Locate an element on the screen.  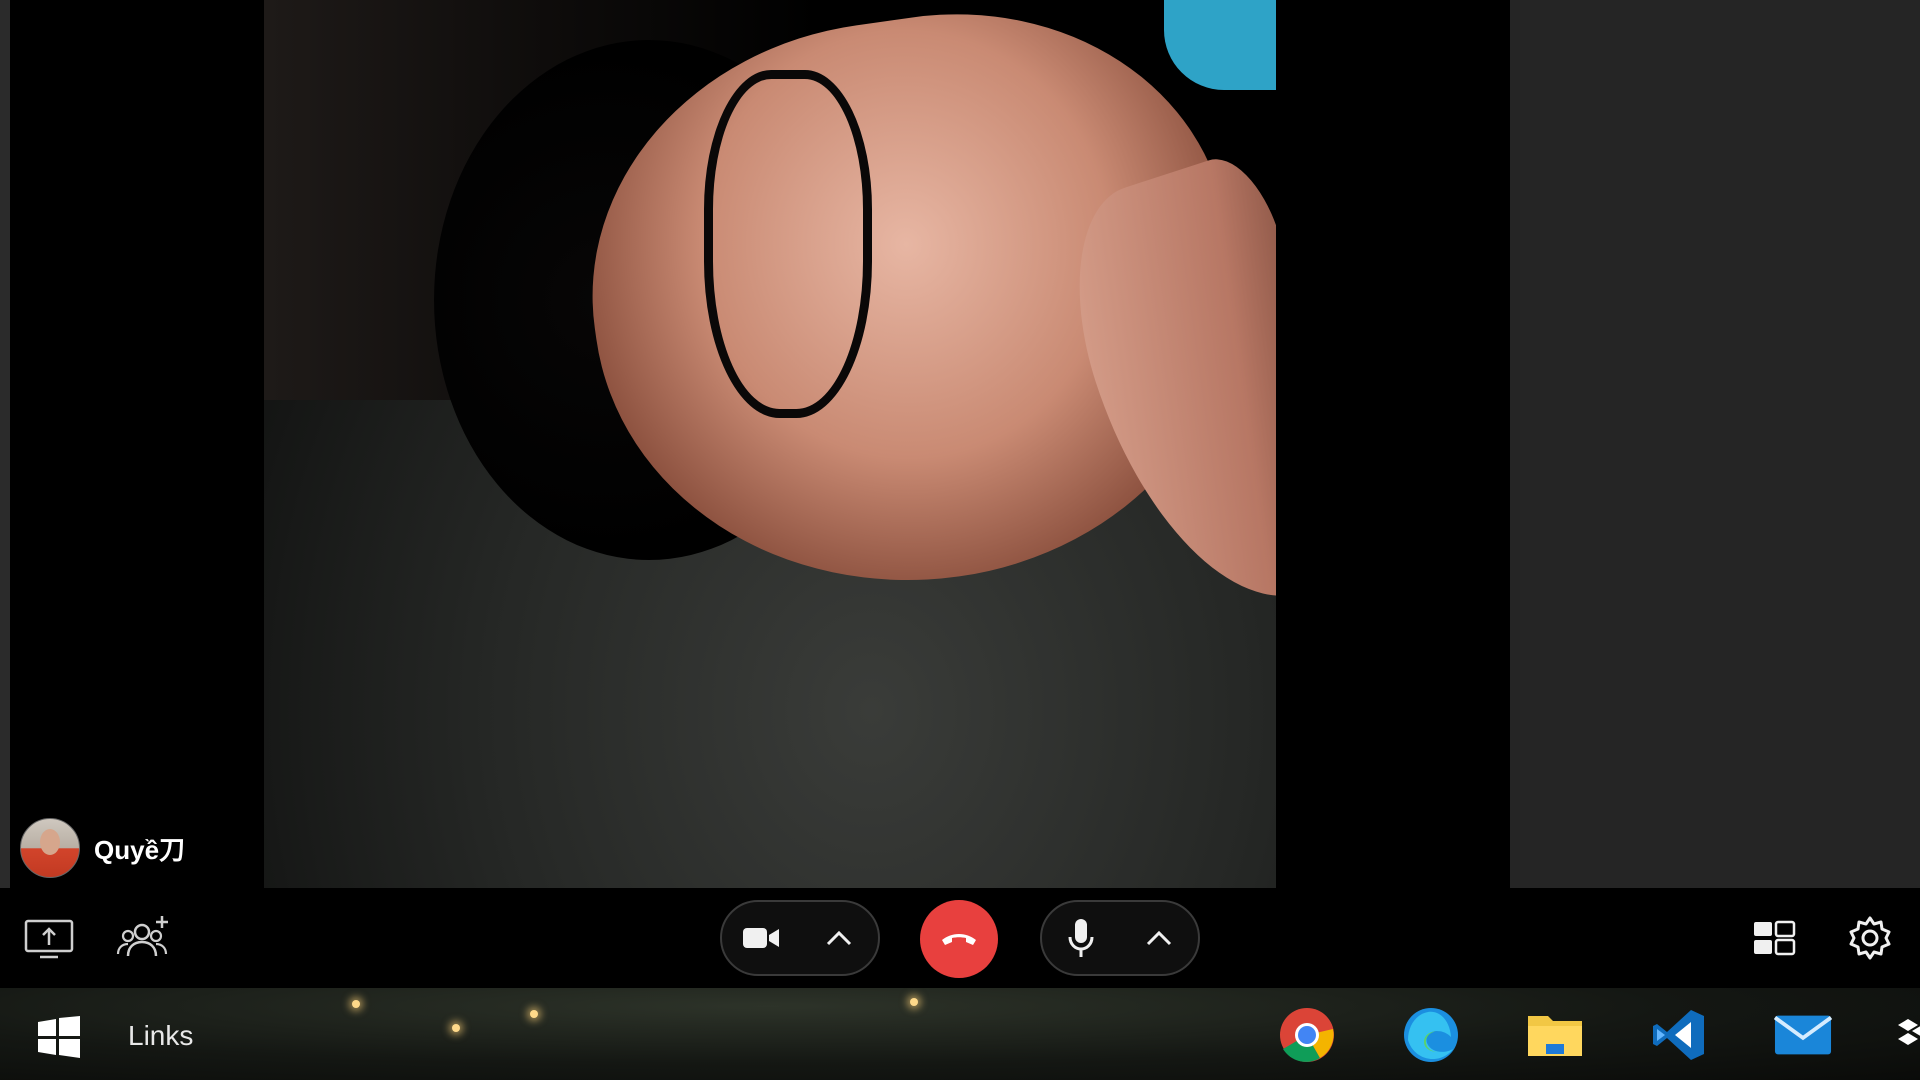
gear-icon is located at coordinates (1870, 938).